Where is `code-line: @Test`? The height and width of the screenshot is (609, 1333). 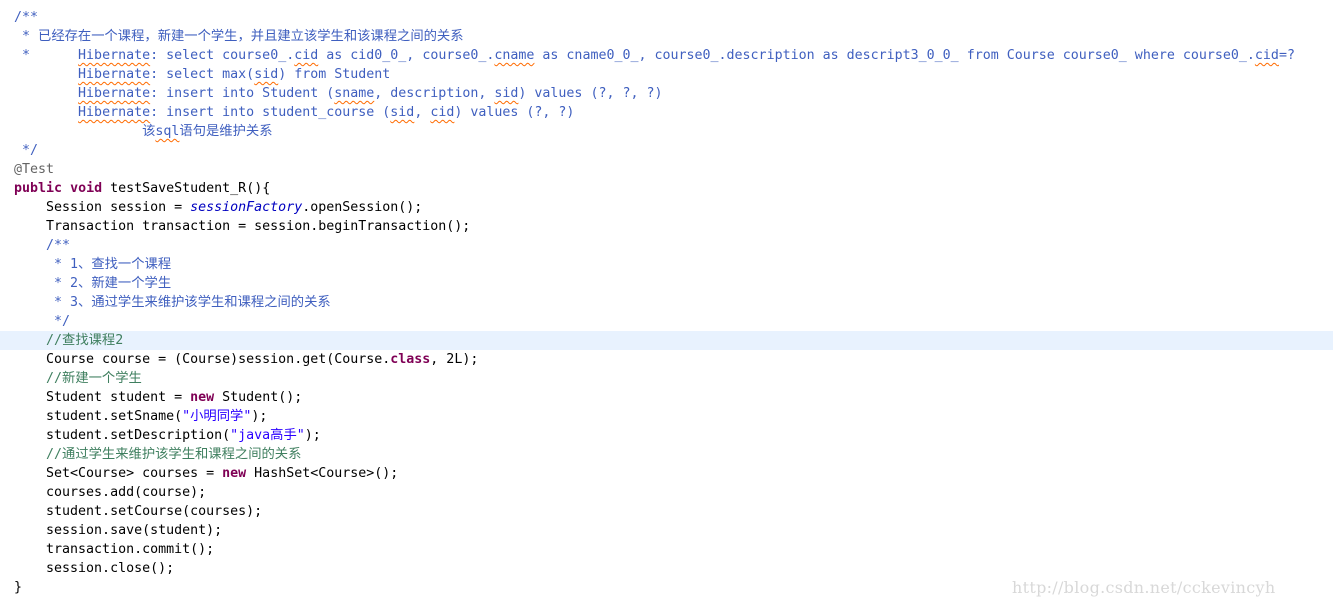
code-line: @Test is located at coordinates (666, 169).